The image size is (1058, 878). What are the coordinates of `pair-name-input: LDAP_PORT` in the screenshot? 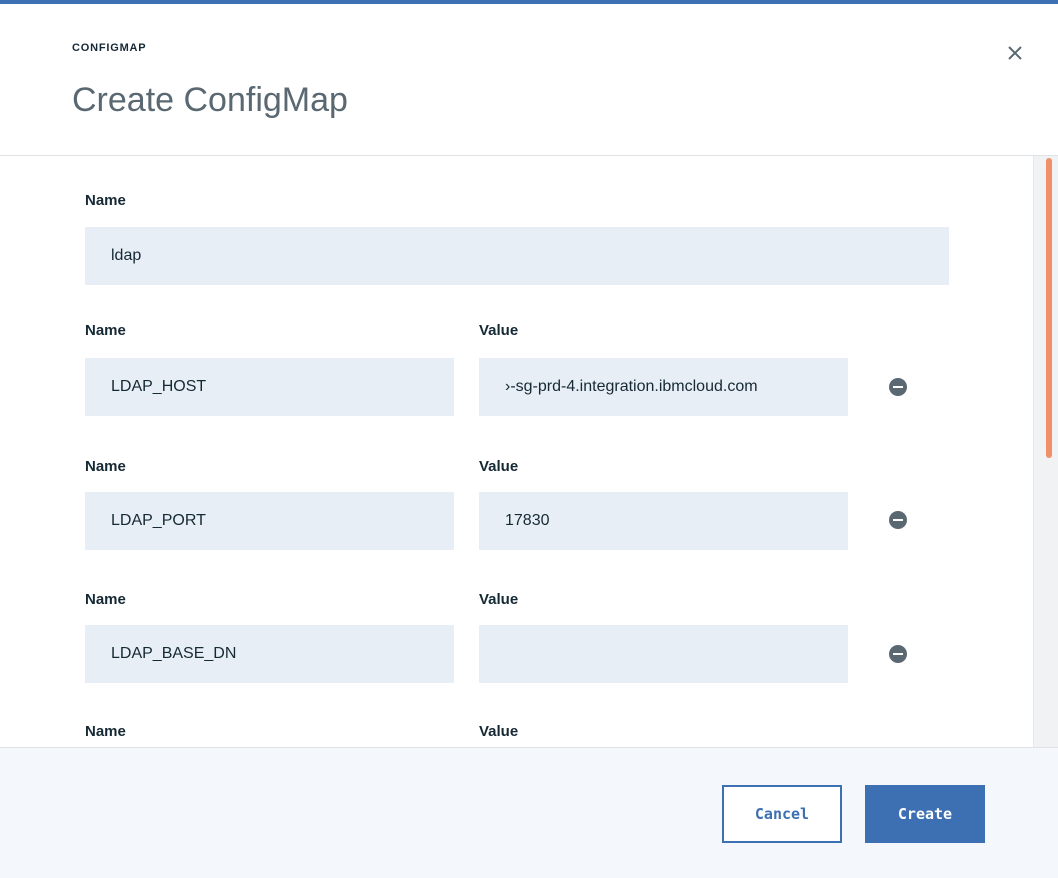 It's located at (269, 521).